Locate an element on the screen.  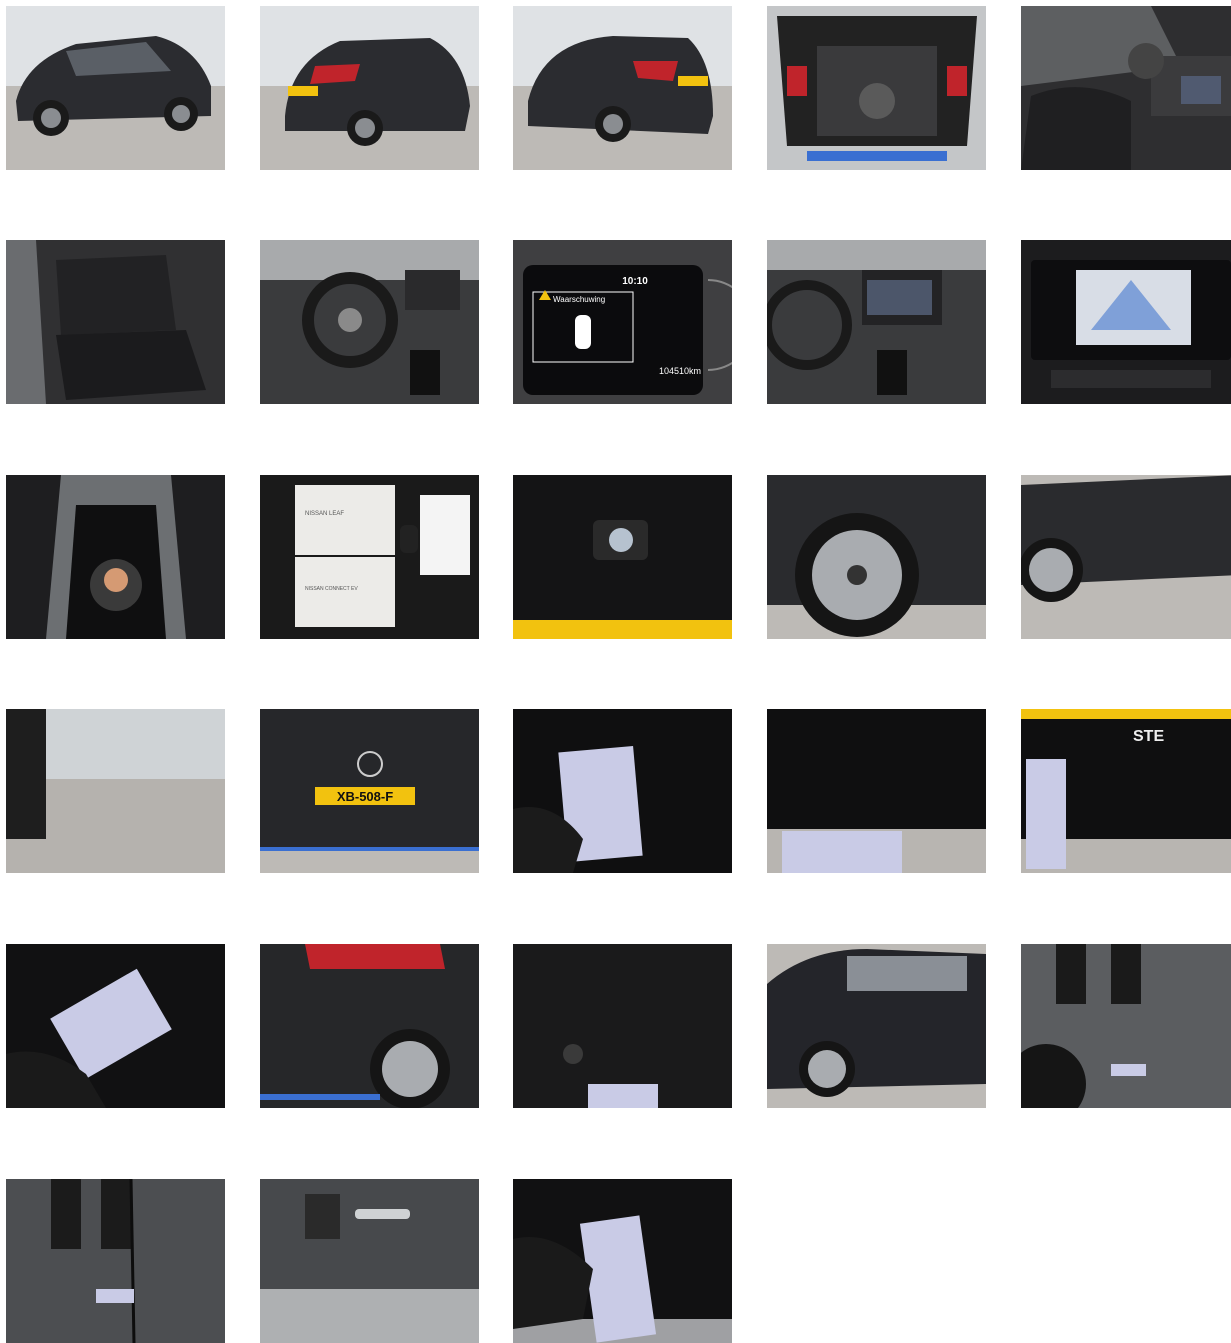
photo-damage-measure-3: STE is located at coordinates (1126, 791).